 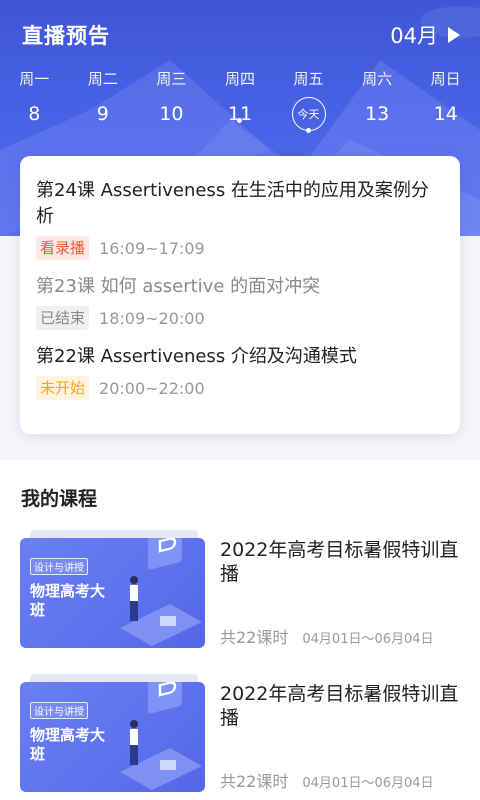 I want to click on weekday-label: 周四, so click(x=239, y=79).